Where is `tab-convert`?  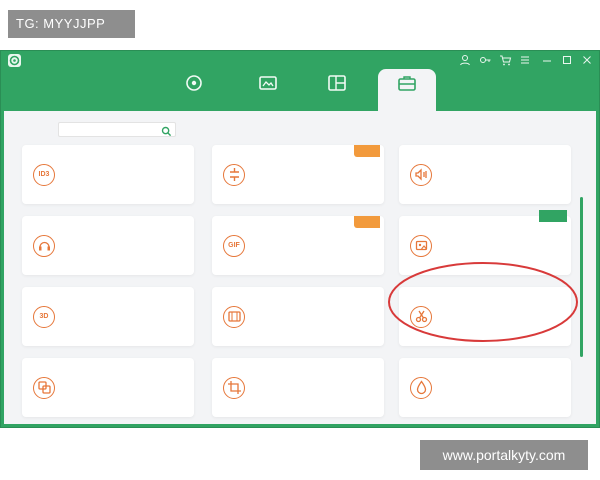 tab-convert is located at coordinates (194, 89).